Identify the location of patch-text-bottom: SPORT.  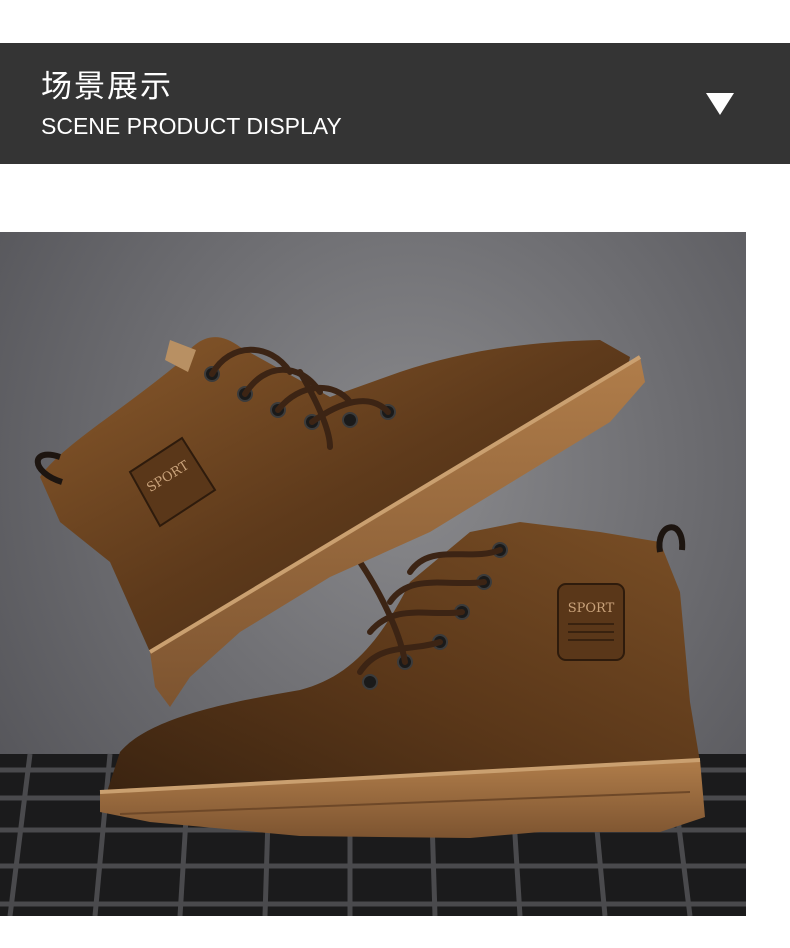
(591, 608).